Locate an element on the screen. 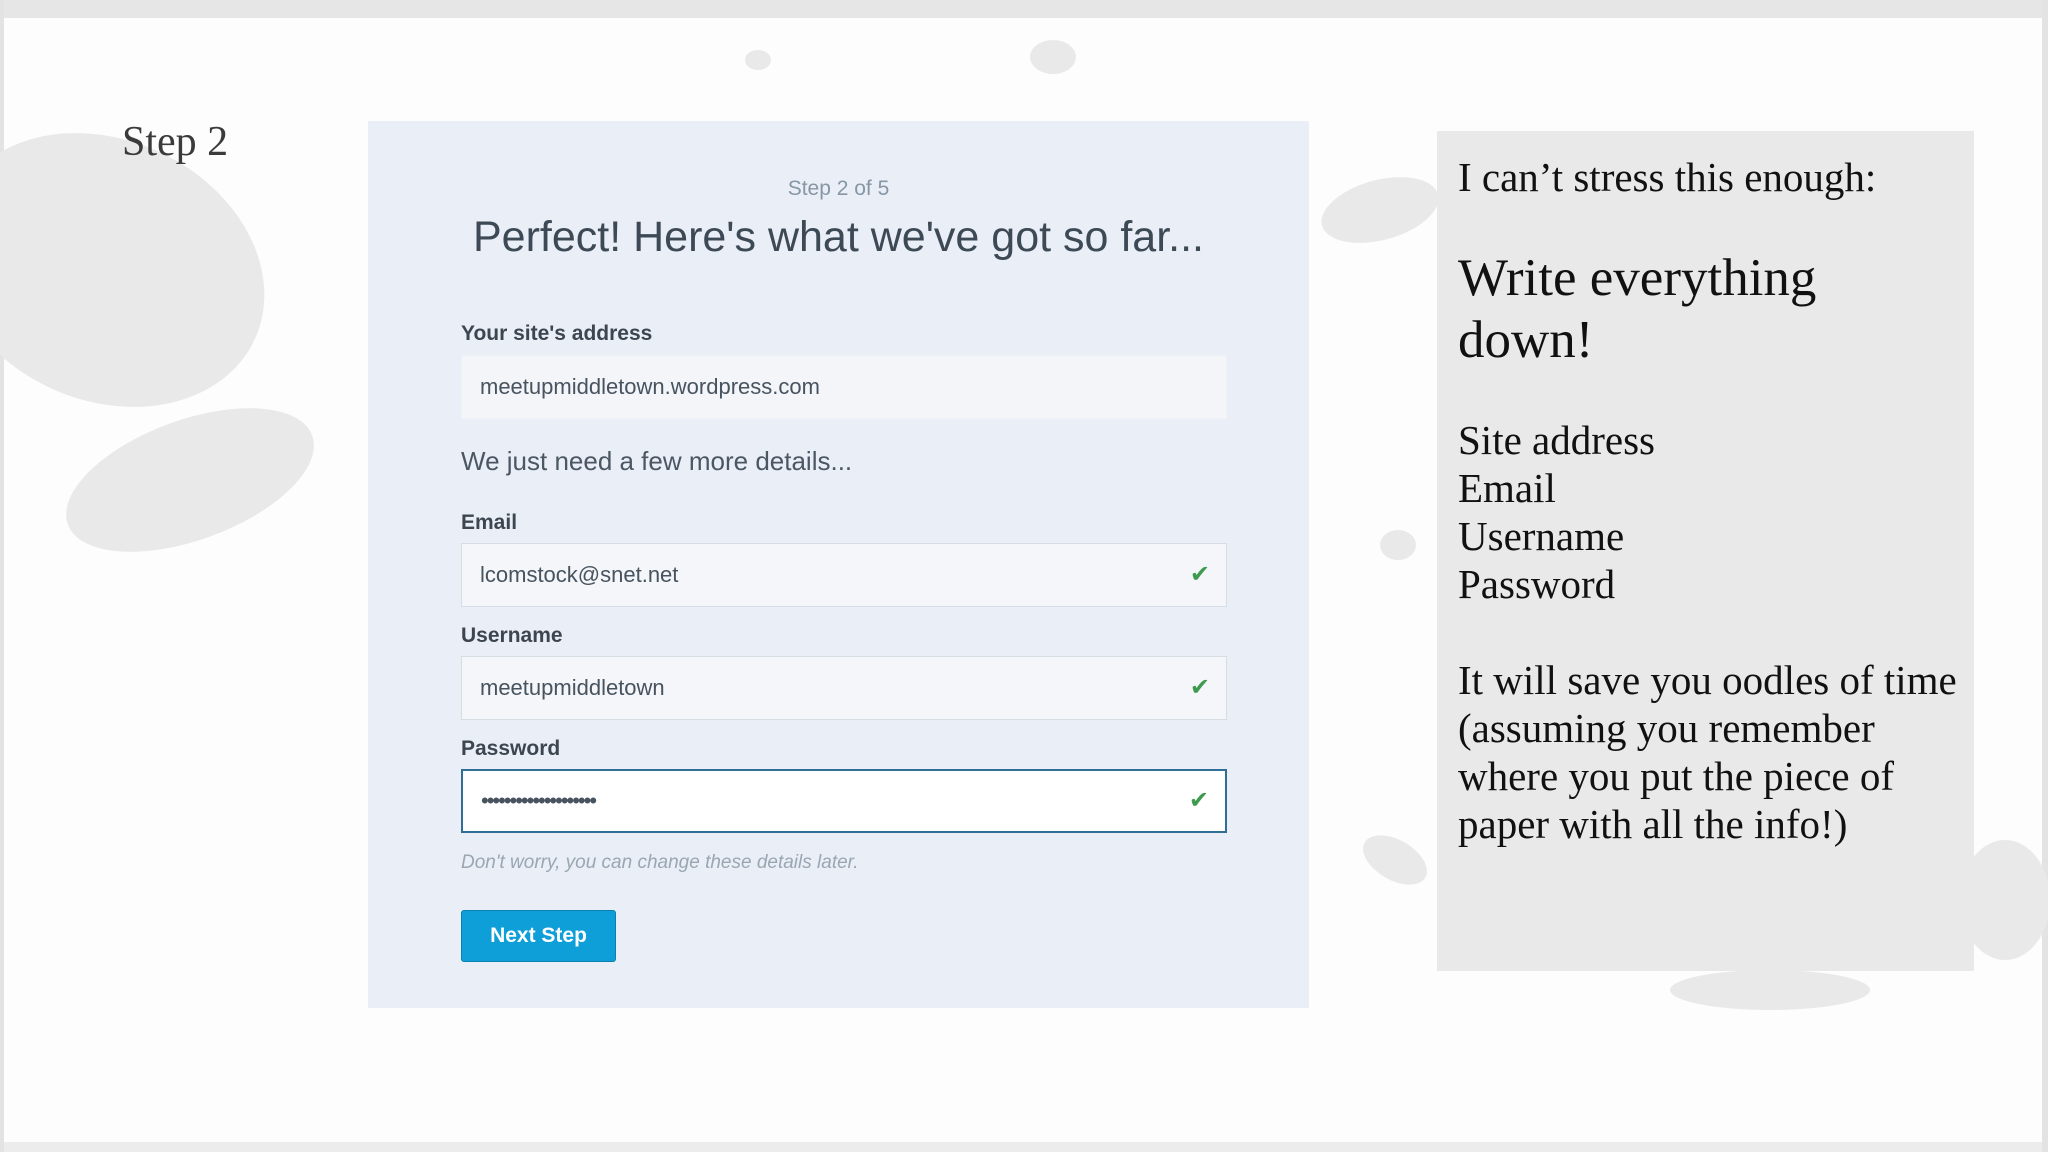  slide-step-title: Step 2 is located at coordinates (175, 142).